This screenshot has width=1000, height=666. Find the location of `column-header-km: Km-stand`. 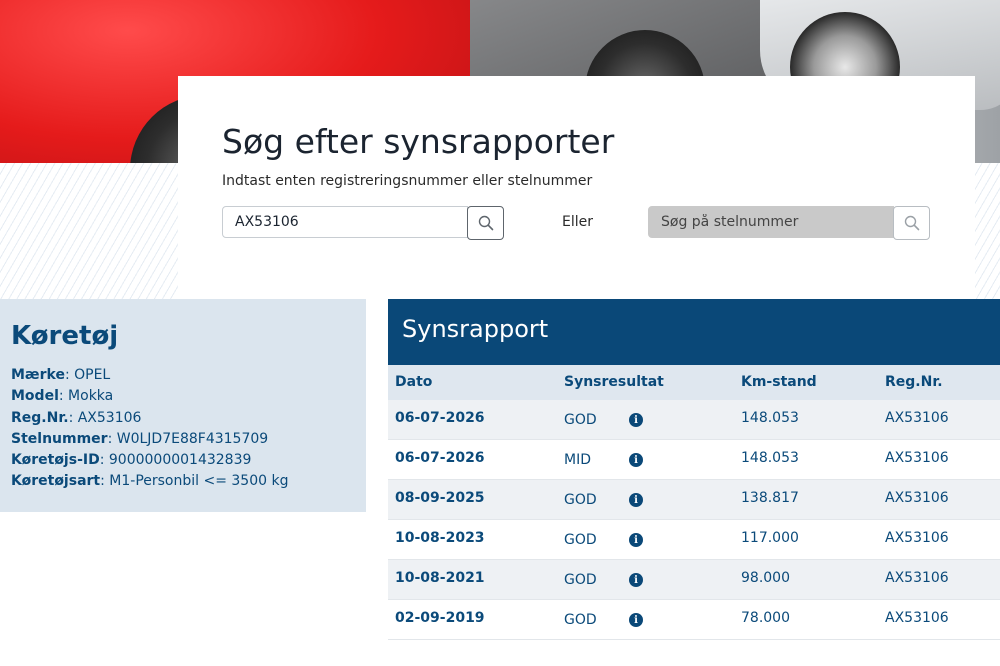

column-header-km: Km-stand is located at coordinates (779, 382).